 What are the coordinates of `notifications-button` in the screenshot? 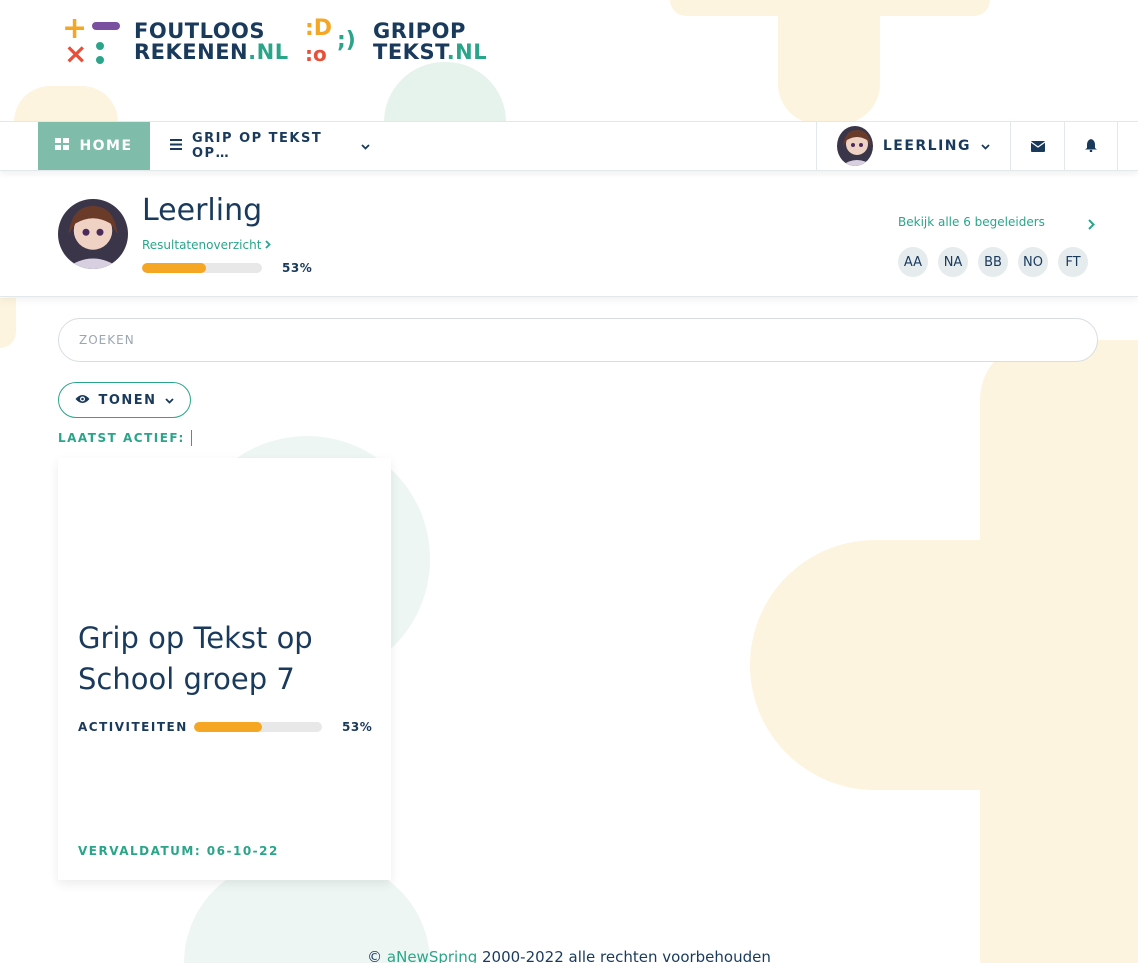 It's located at (1091, 146).